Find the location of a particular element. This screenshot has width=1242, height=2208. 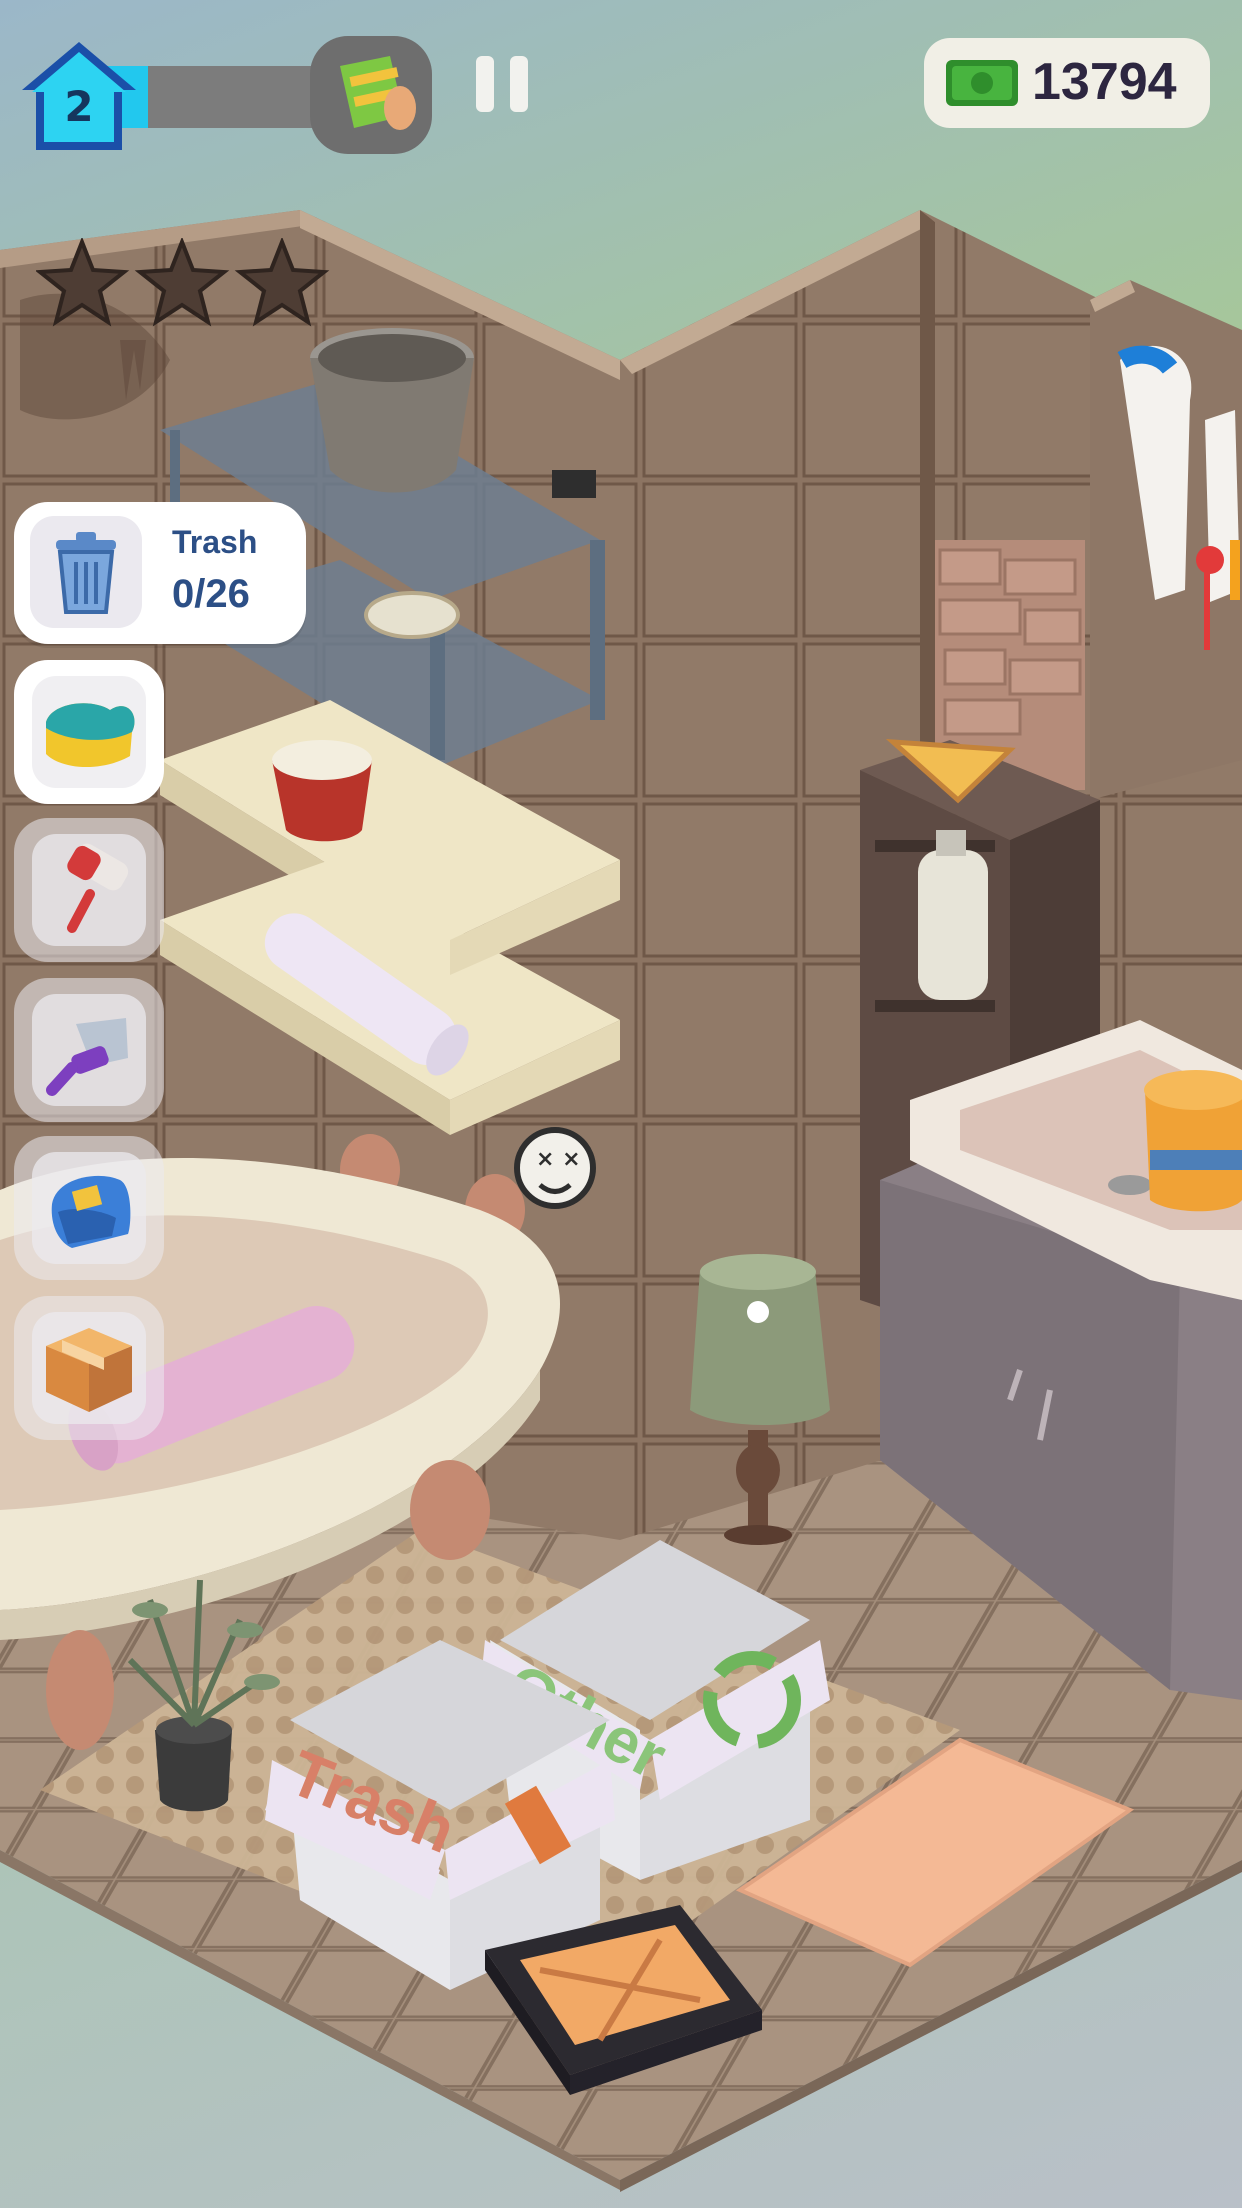

star-rating is located at coordinates (185, 283).